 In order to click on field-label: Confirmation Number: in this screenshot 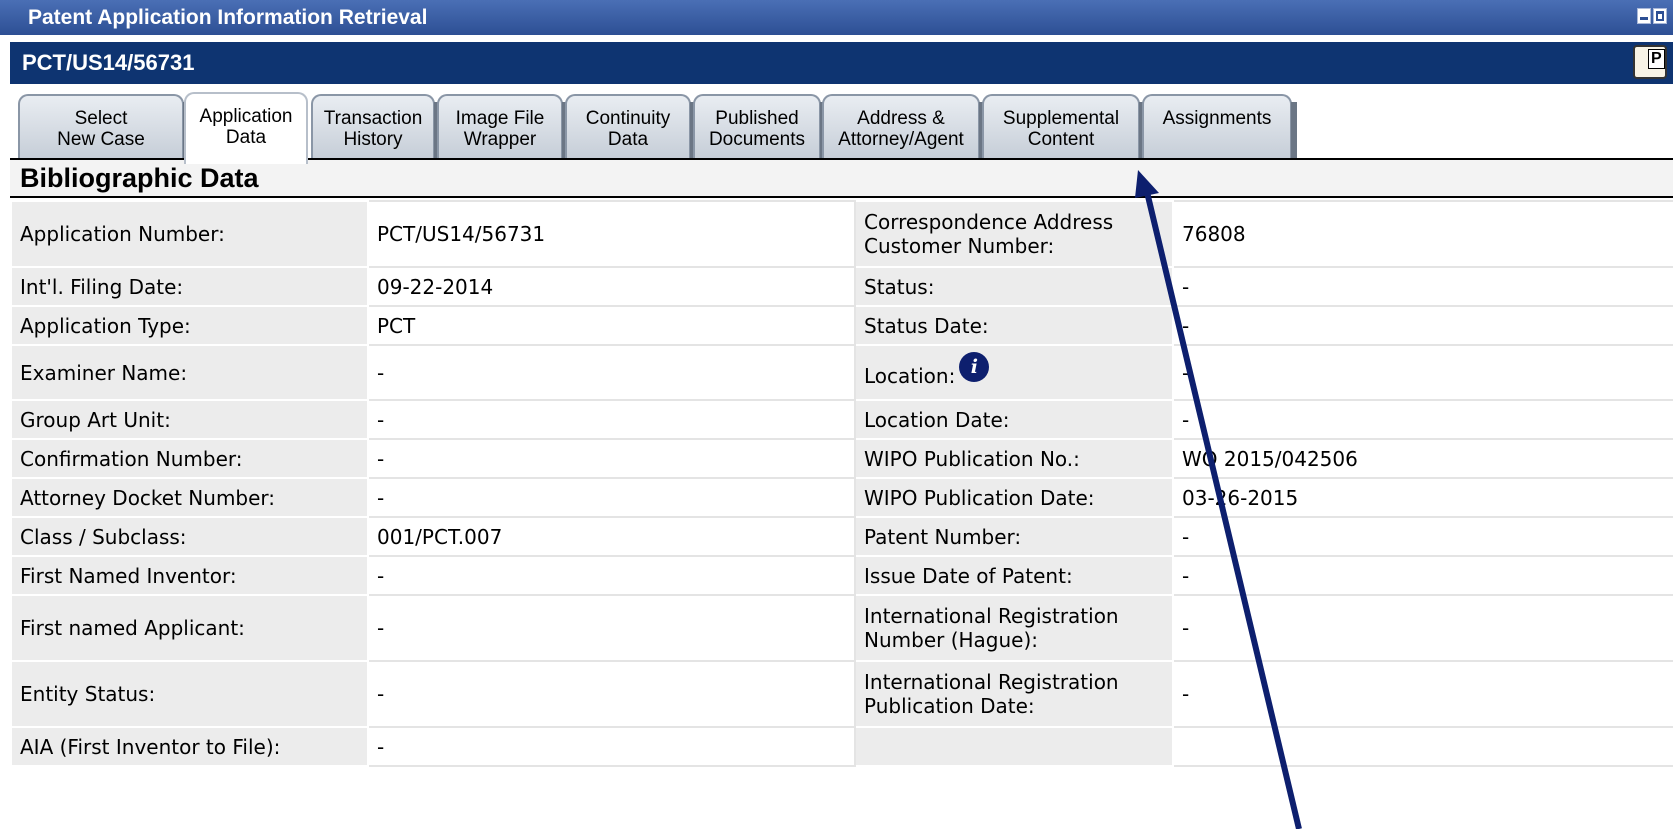, I will do `click(189, 458)`.